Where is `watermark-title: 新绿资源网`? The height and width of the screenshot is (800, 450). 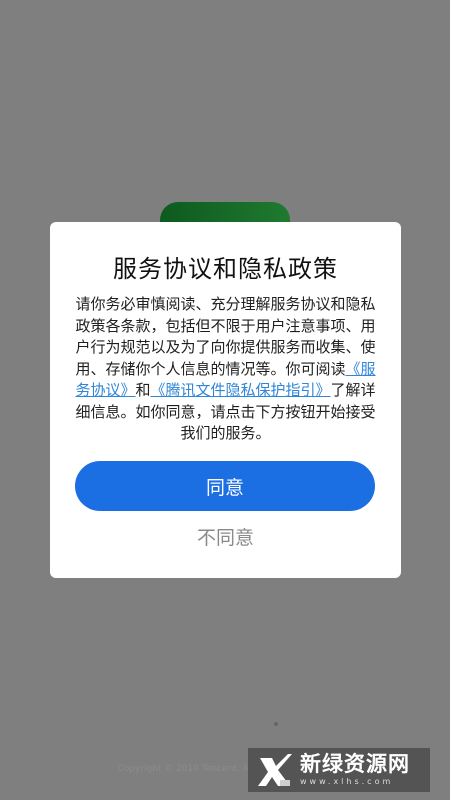
watermark-title: 新绿资源网 is located at coordinates (355, 764).